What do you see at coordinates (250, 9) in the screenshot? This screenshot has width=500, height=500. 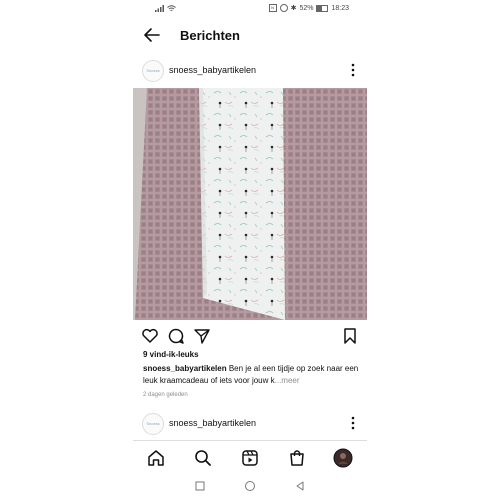 I see `status-bar: N ✱ 52% 18:23` at bounding box center [250, 9].